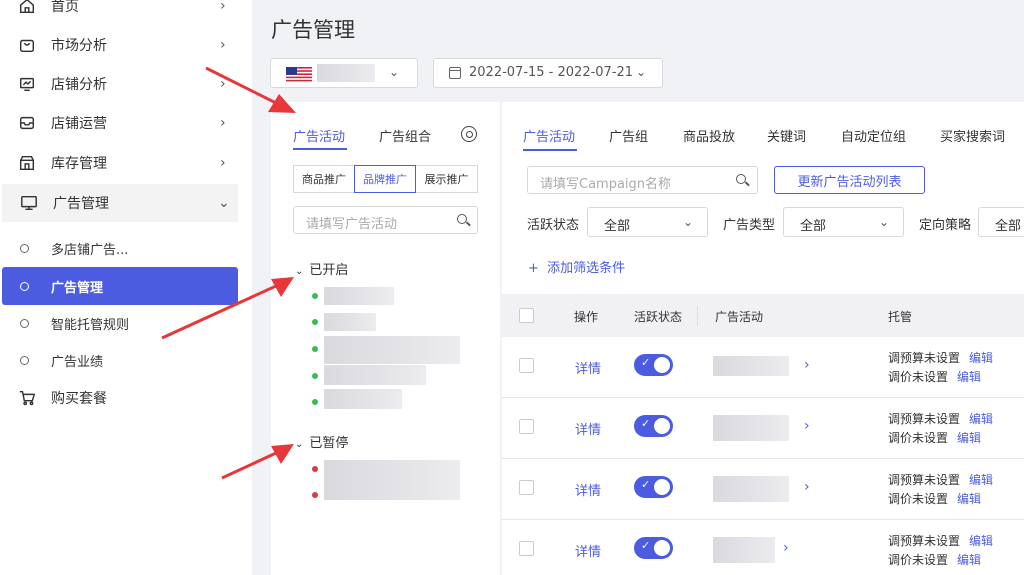  I want to click on segment-sponsored-products: 商品推广, so click(324, 179).